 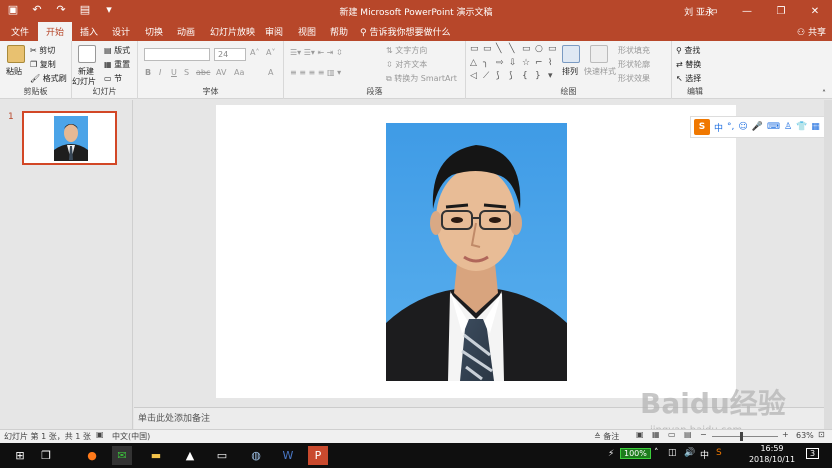 What do you see at coordinates (315, 72) in the screenshot?
I see `align-icons: ≡ ≡ ≡ ≡ ▥ ▾` at bounding box center [315, 72].